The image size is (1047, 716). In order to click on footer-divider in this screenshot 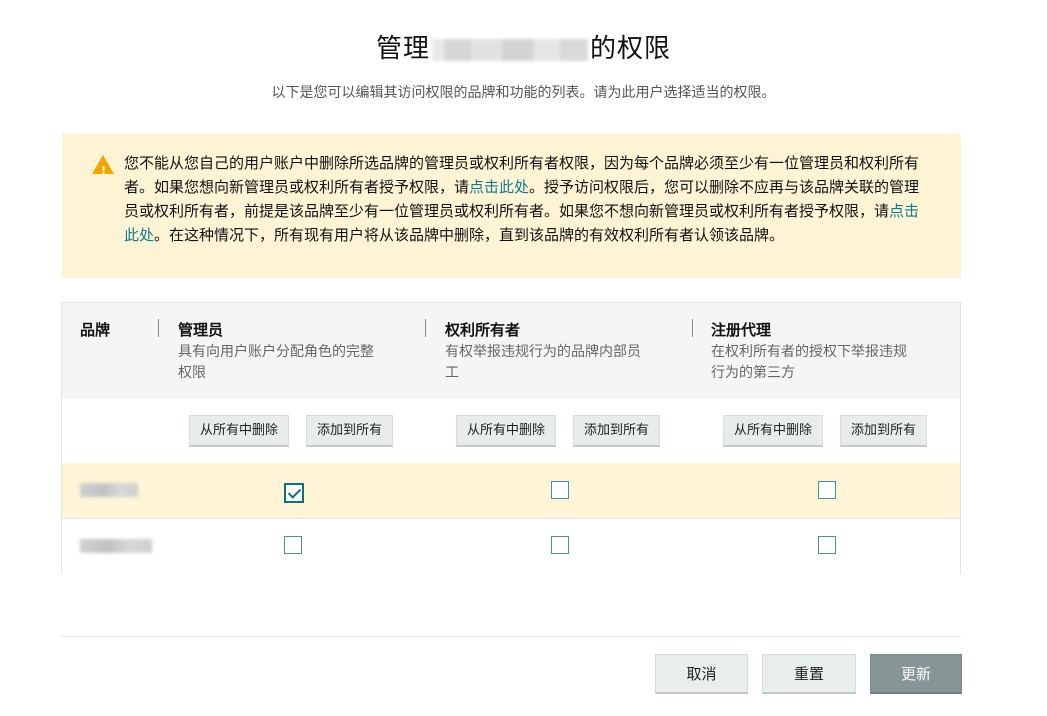, I will do `click(511, 636)`.